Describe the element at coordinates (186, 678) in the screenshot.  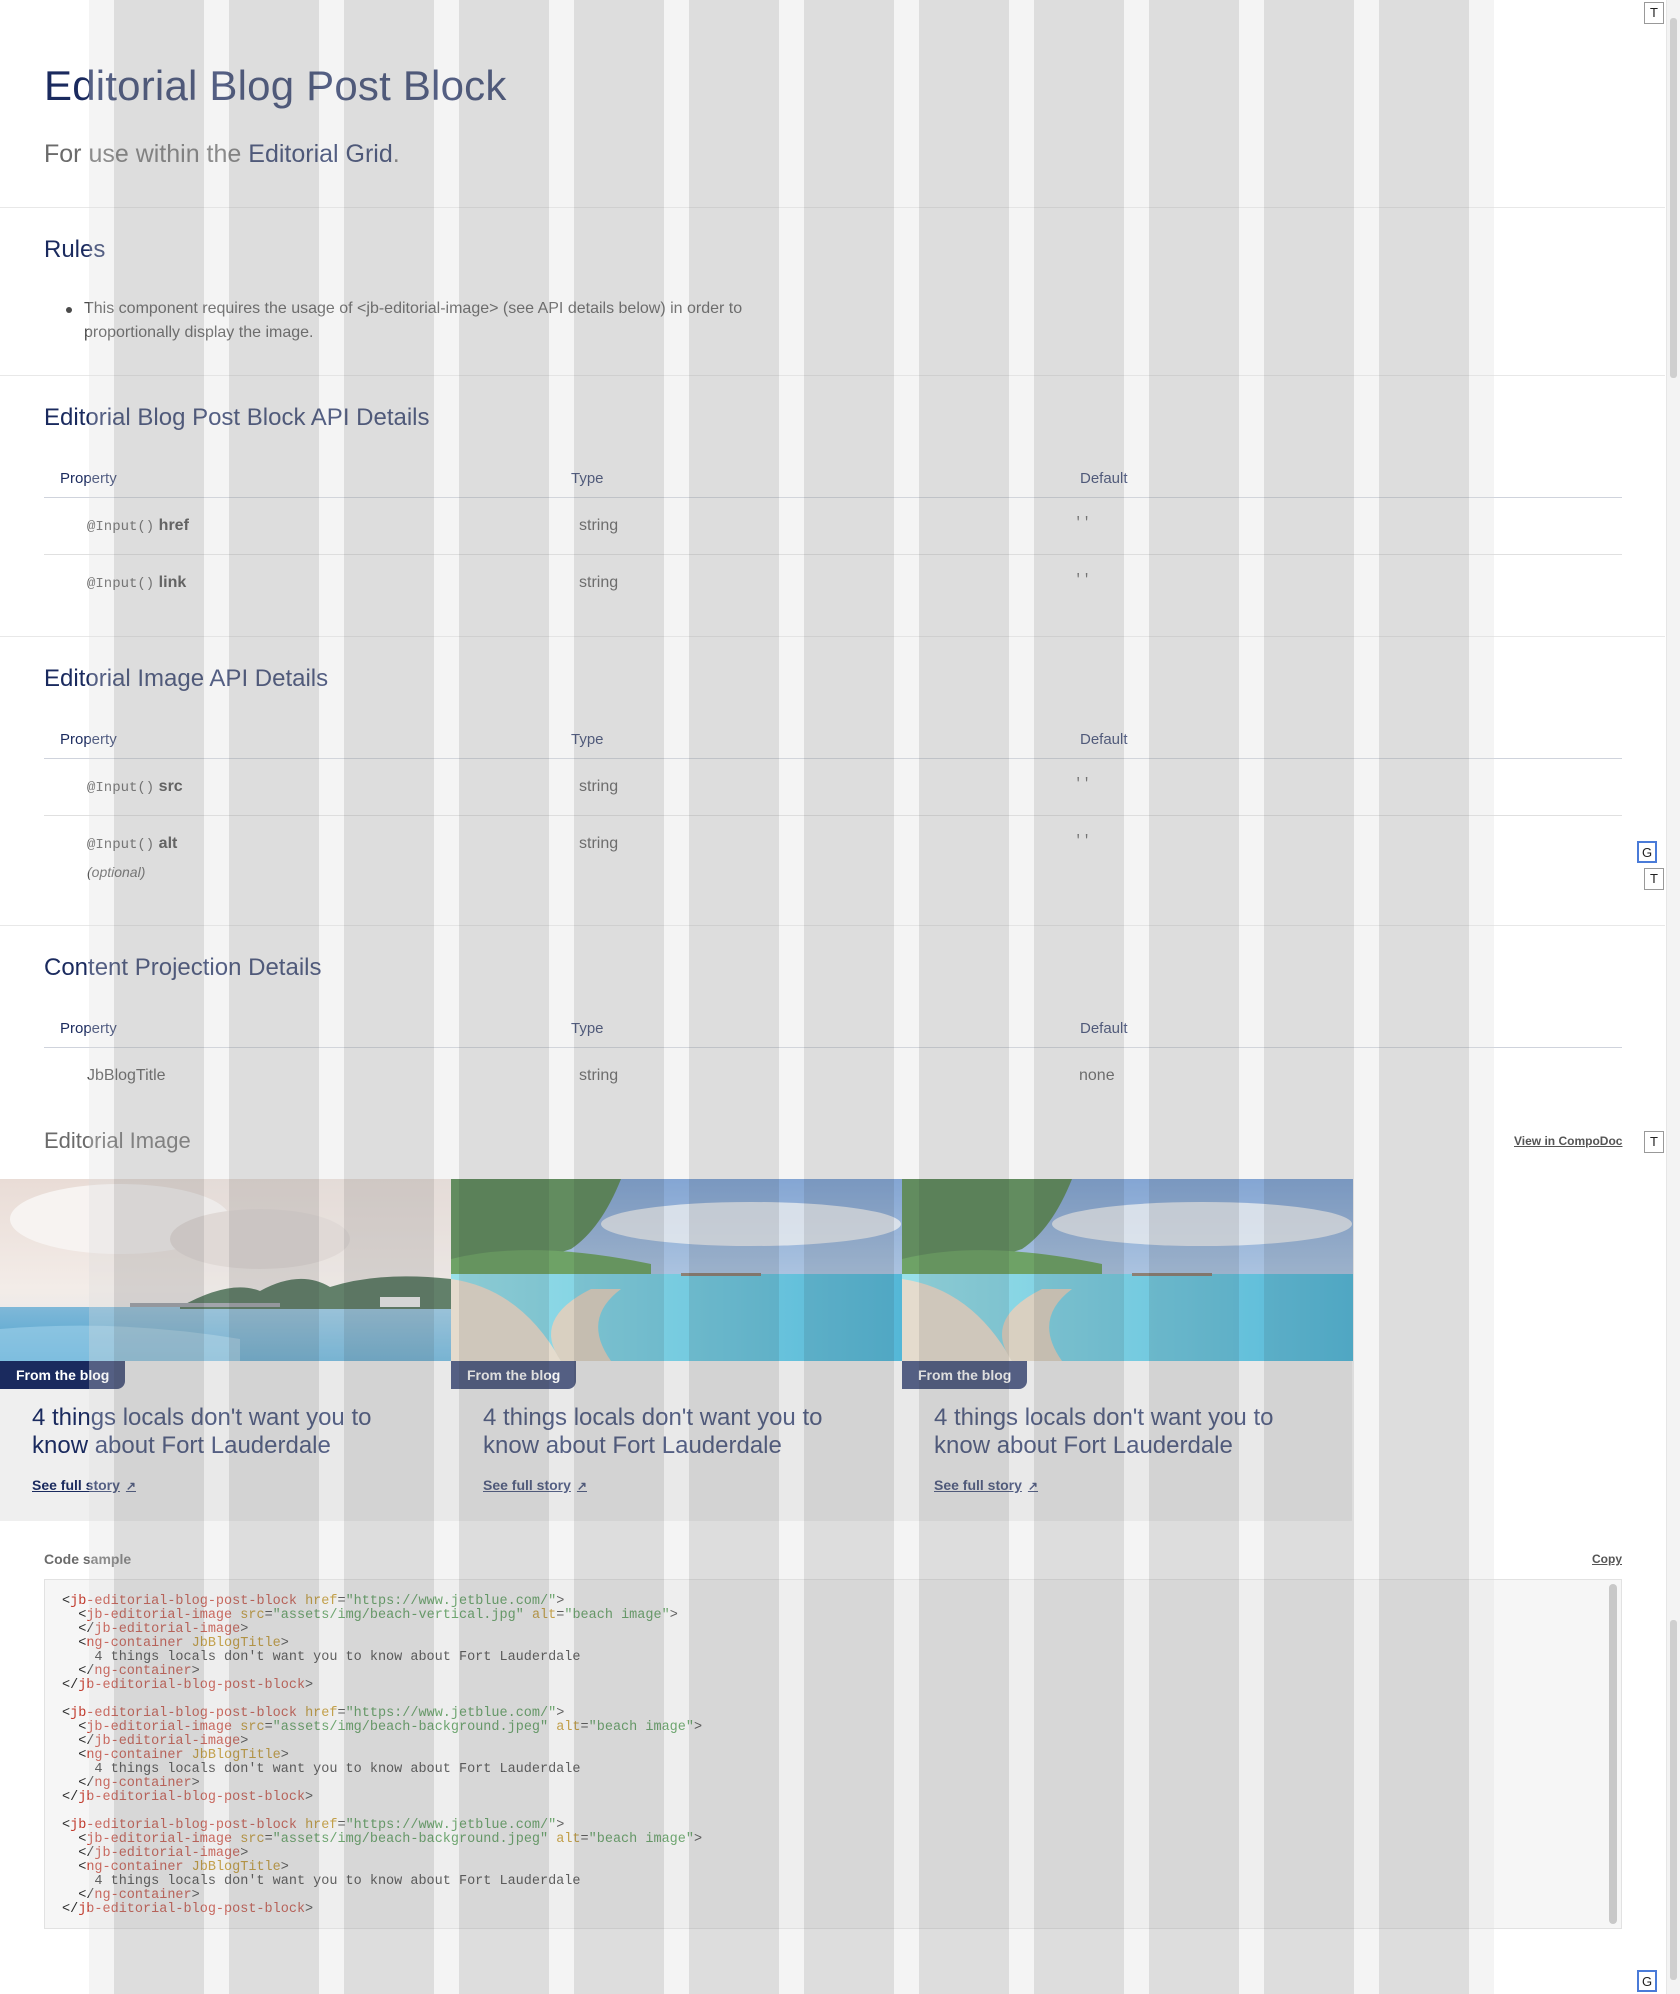
I see `image-api-heading: Editorial Image API Details` at that location.